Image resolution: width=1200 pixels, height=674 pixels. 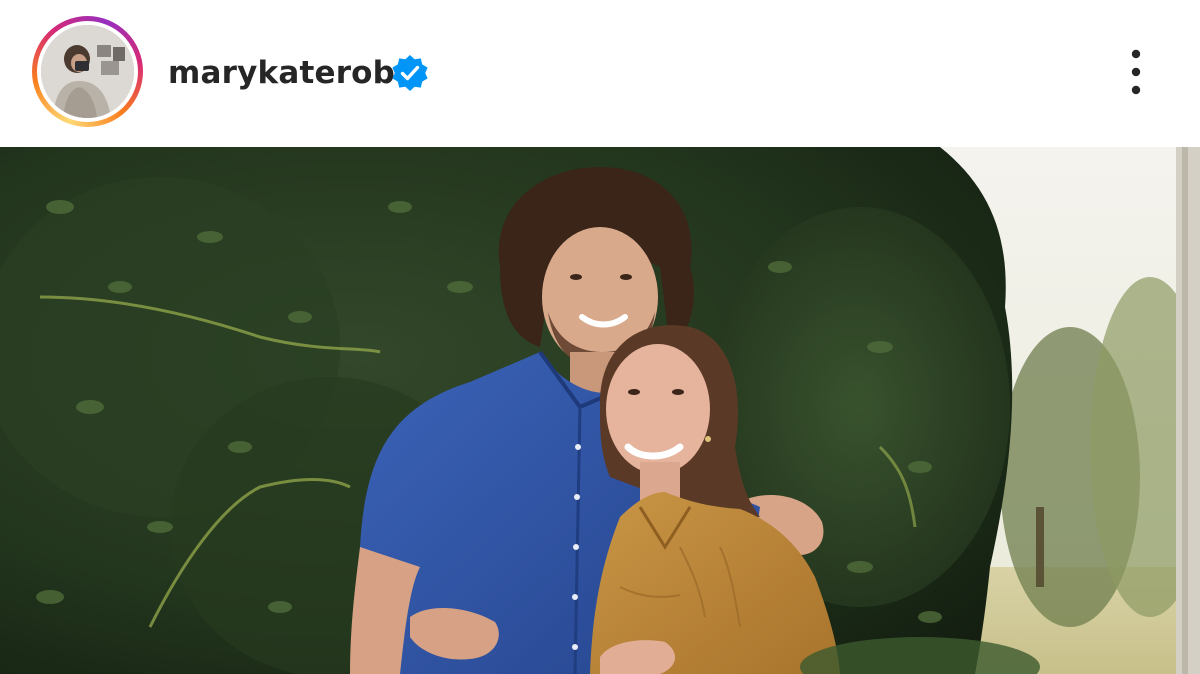 I want to click on username: marykaterob, so click(x=281, y=73).